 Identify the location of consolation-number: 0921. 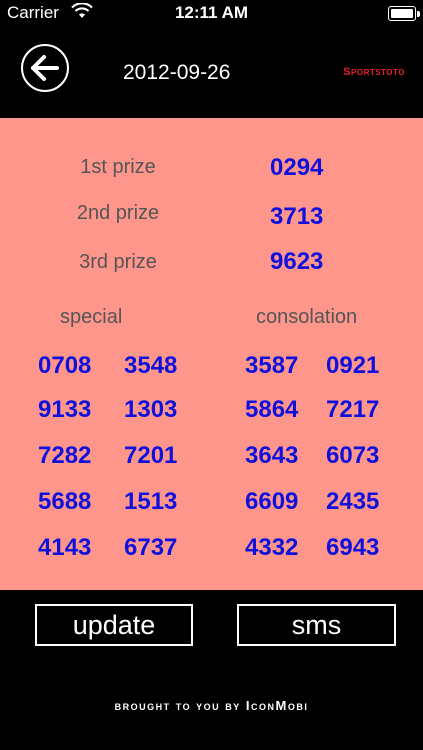
(353, 365).